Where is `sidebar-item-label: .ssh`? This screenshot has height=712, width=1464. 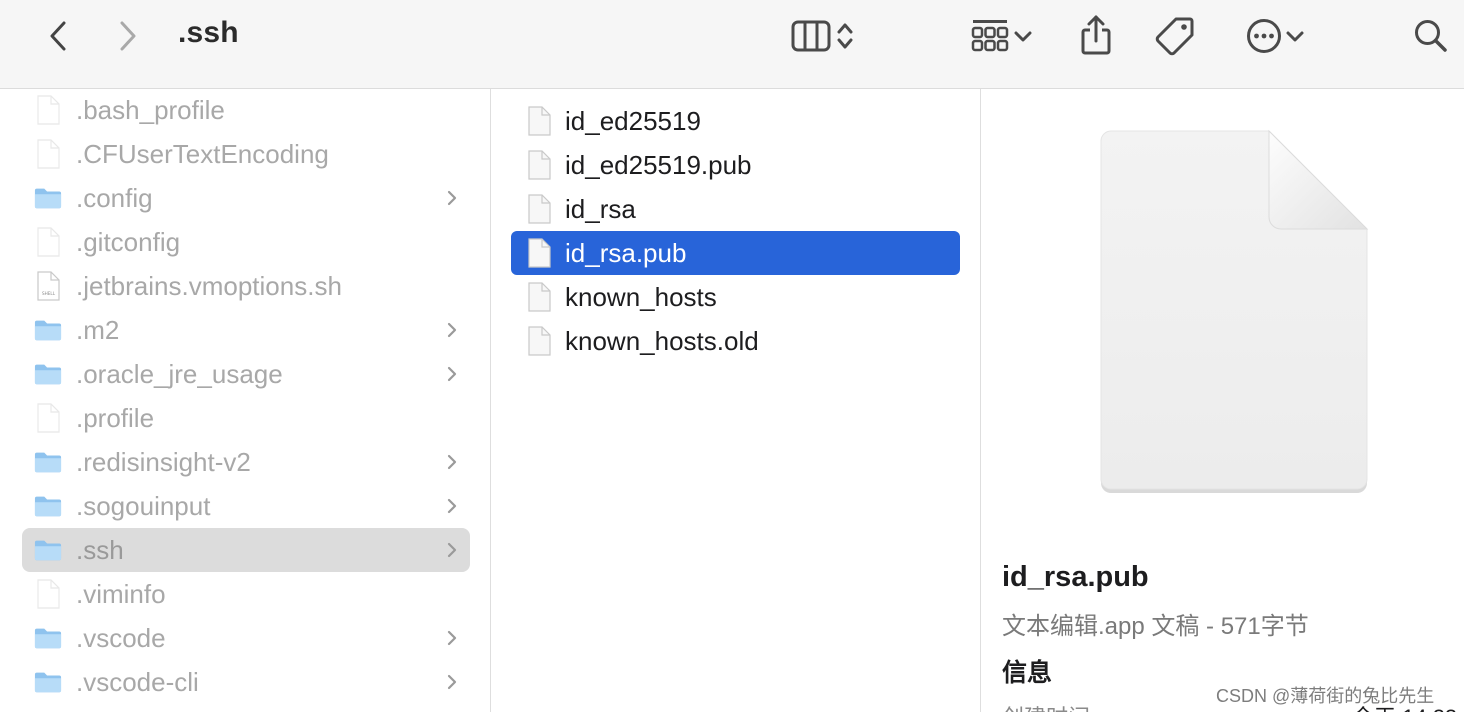
sidebar-item-label: .ssh is located at coordinates (100, 549).